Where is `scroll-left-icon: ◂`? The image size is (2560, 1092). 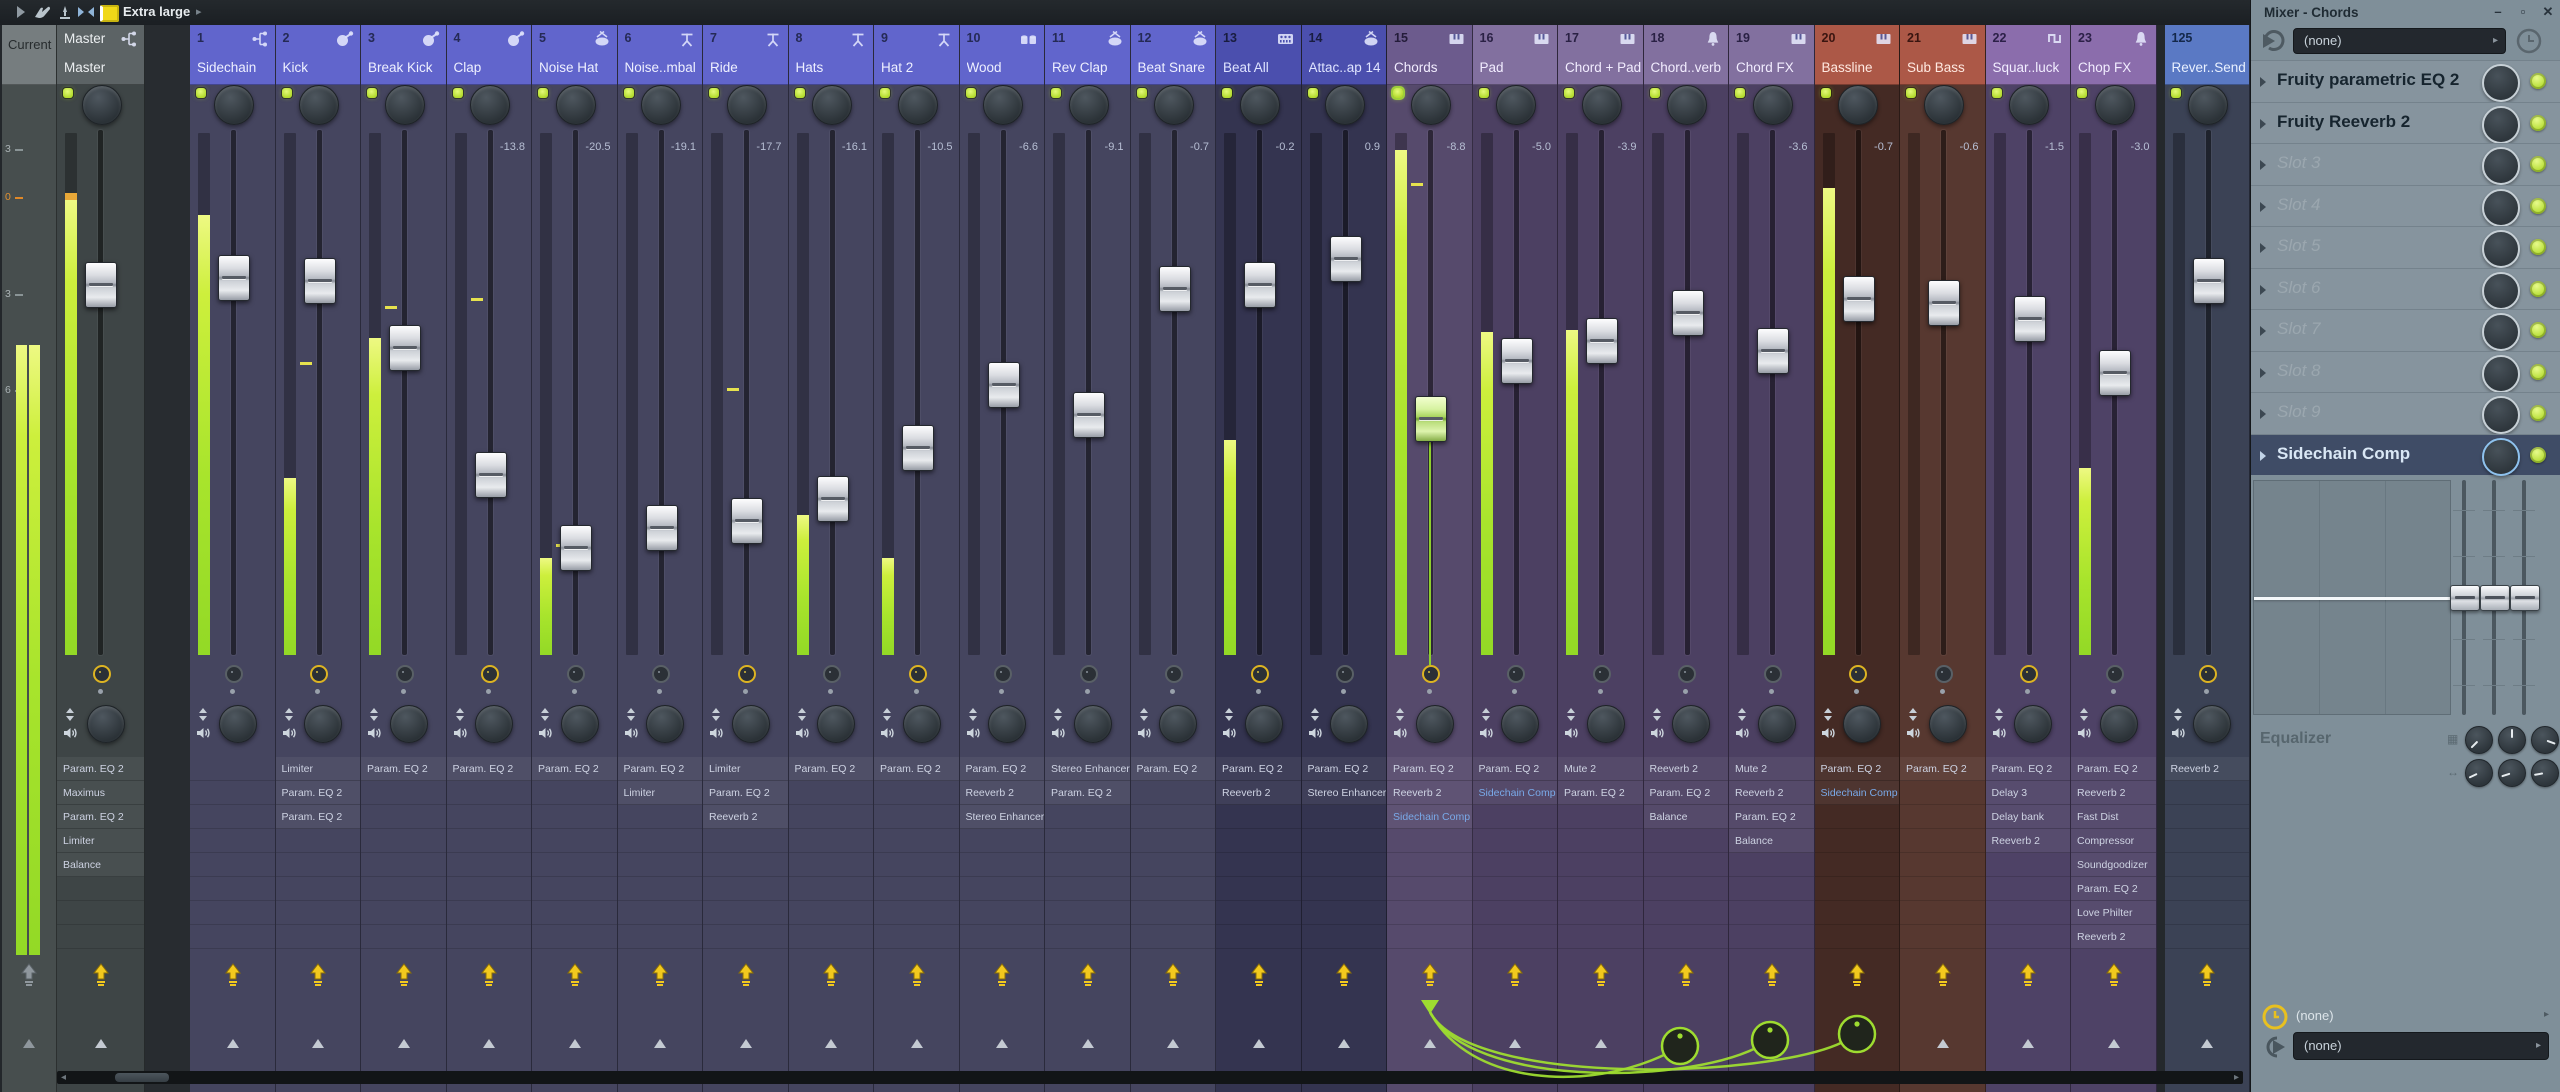 scroll-left-icon: ◂ is located at coordinates (63, 1077).